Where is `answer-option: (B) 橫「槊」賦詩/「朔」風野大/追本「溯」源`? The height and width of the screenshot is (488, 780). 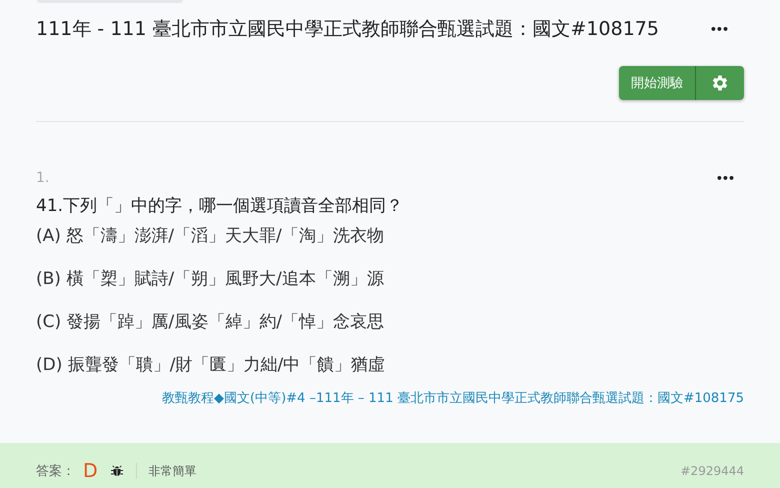
answer-option: (B) 橫「槊」賦詩/「朔」風野大/追本「溯」源 is located at coordinates (390, 279).